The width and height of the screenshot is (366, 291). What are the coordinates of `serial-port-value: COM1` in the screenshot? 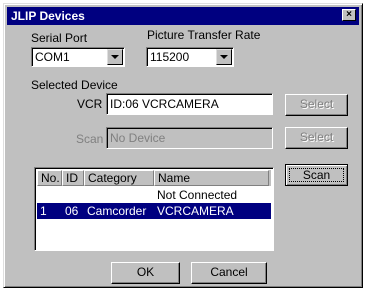 It's located at (52, 57).